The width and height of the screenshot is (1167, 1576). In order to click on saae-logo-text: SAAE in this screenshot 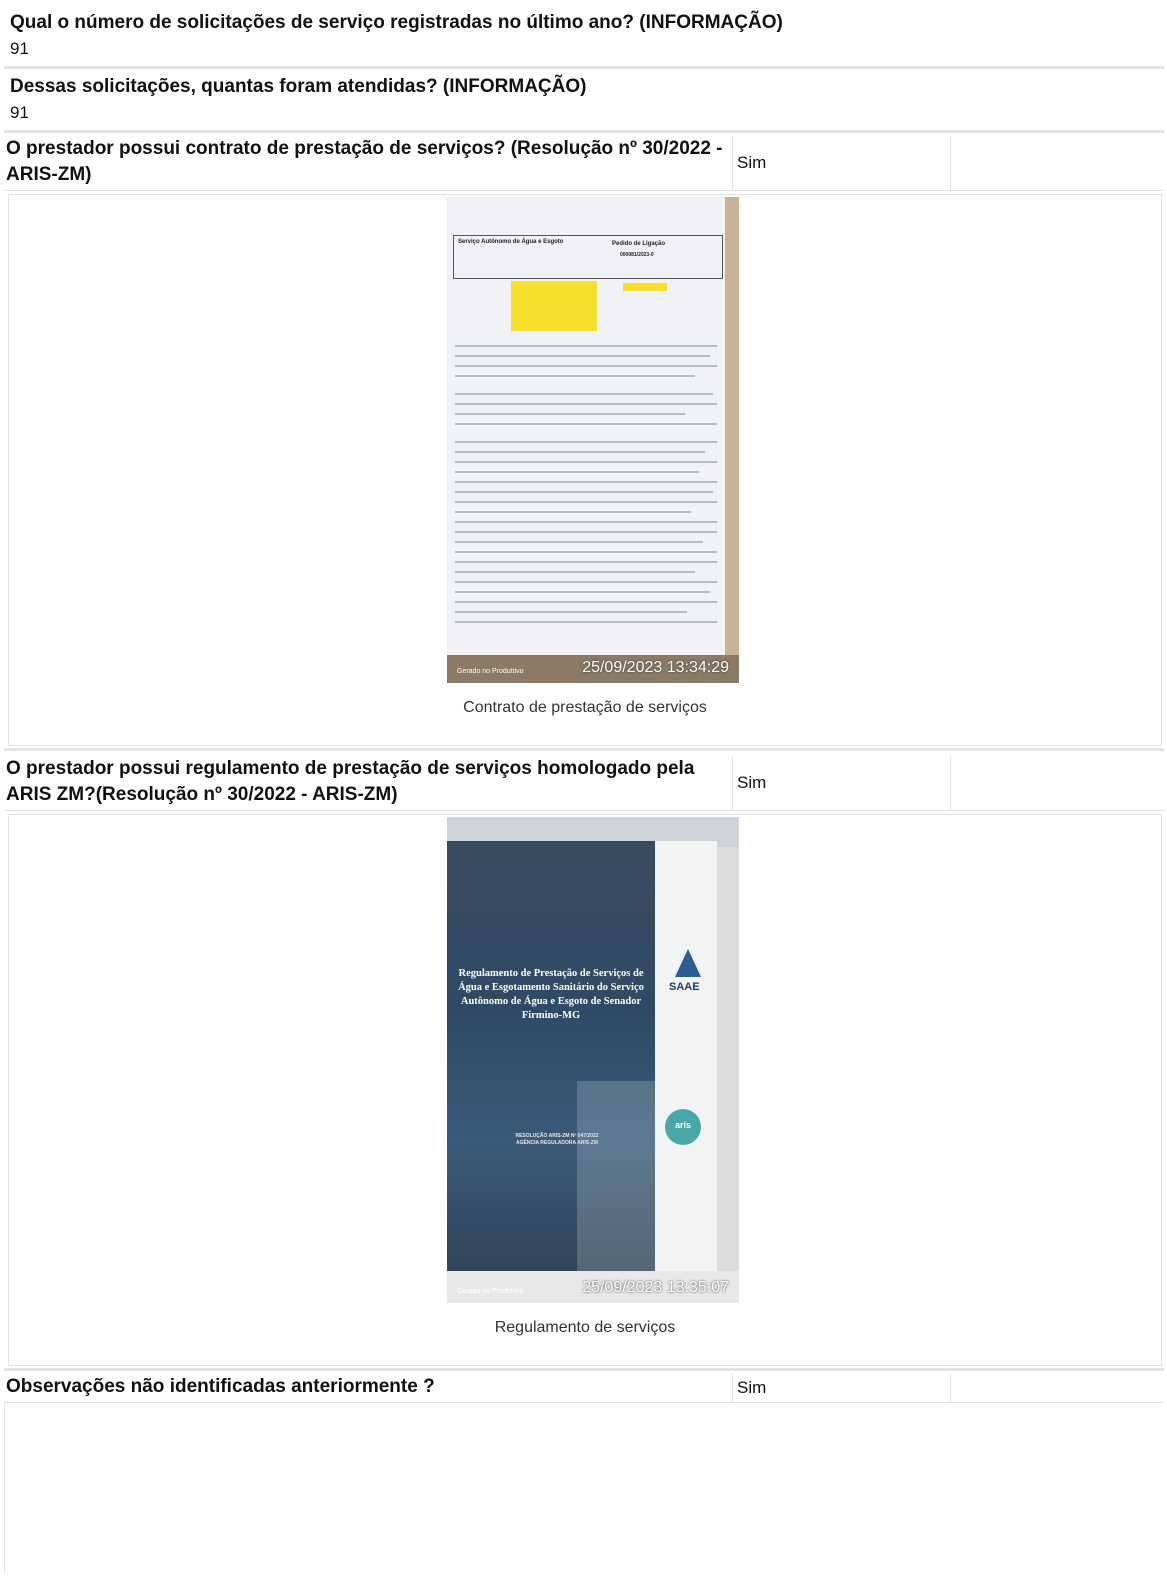, I will do `click(684, 987)`.